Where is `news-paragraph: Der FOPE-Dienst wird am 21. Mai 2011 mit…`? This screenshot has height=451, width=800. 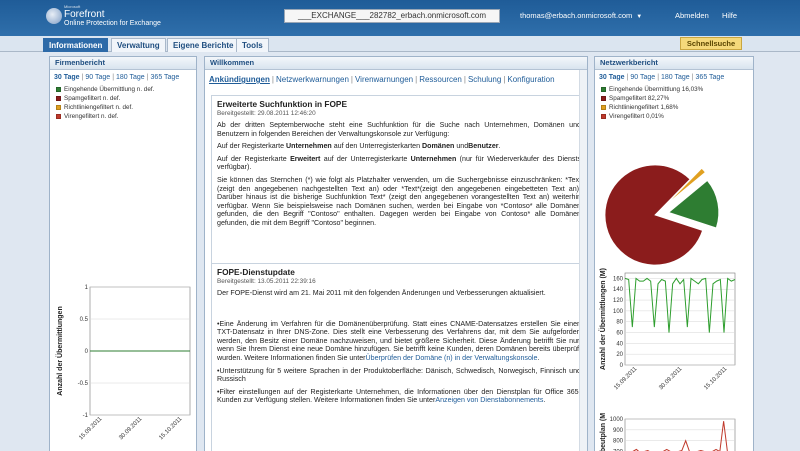
news-paragraph: Der FOPE-Dienst wird am 21. Mai 2011 mit… is located at coordinates (381, 293).